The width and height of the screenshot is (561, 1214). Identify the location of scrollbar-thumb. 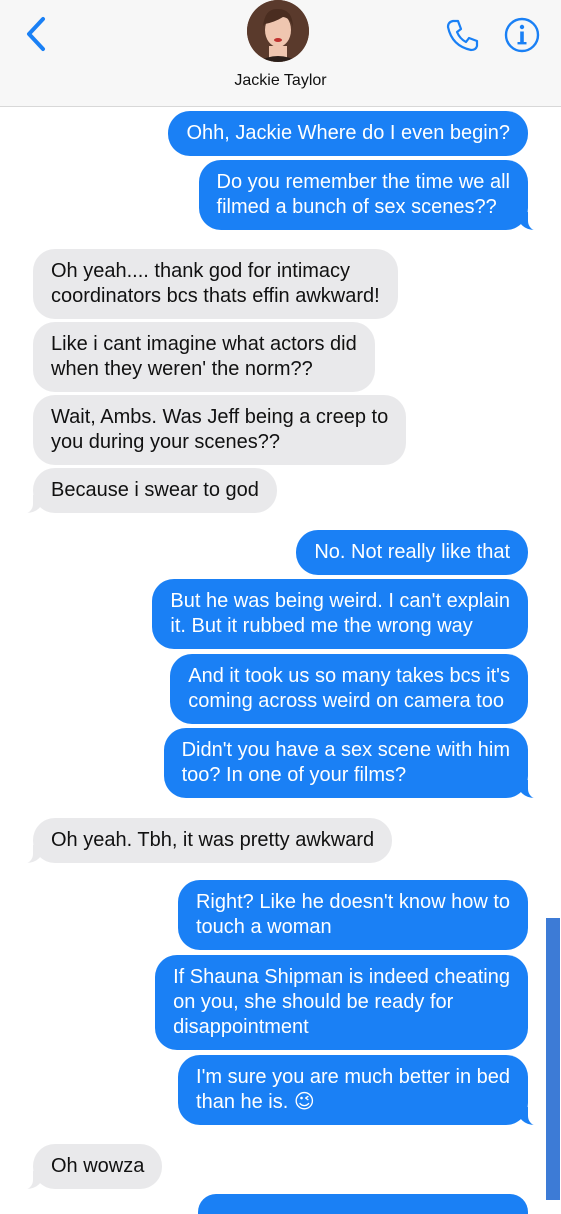
(553, 1059).